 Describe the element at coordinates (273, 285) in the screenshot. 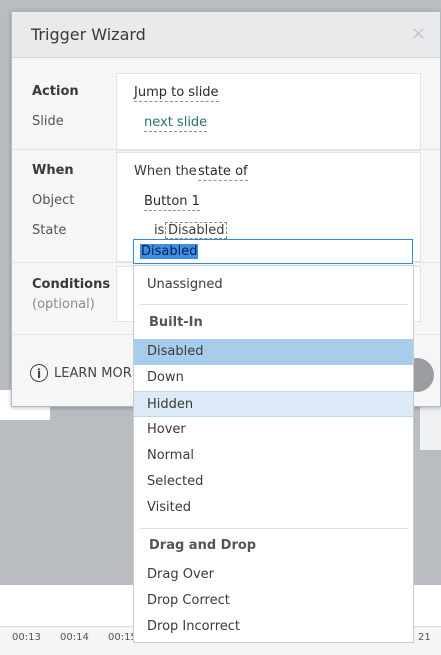

I see `dropdown-option-unassigned: Unassigned` at that location.